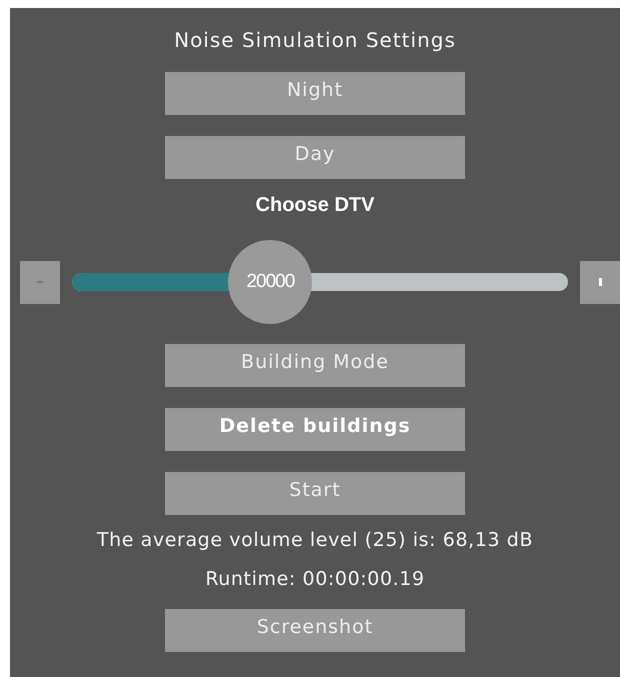 The width and height of the screenshot is (620, 677). Describe the element at coordinates (40, 282) in the screenshot. I see `minus-icon` at that location.